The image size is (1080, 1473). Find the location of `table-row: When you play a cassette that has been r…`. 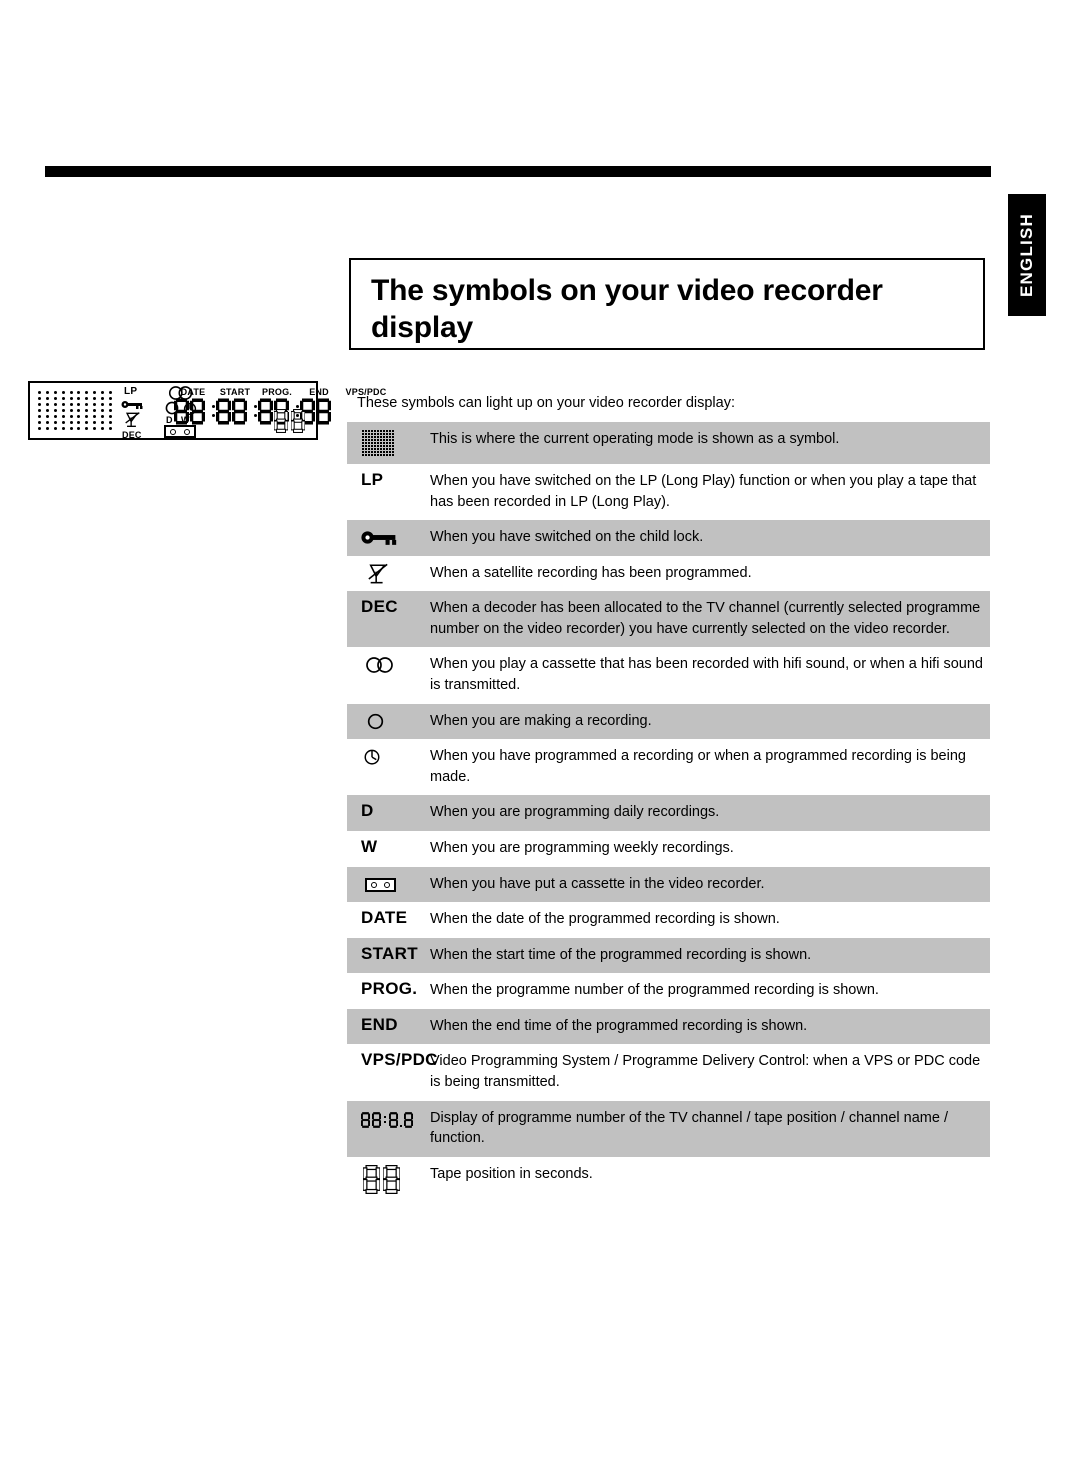

table-row: When you play a cassette that has been r… is located at coordinates (668, 675).